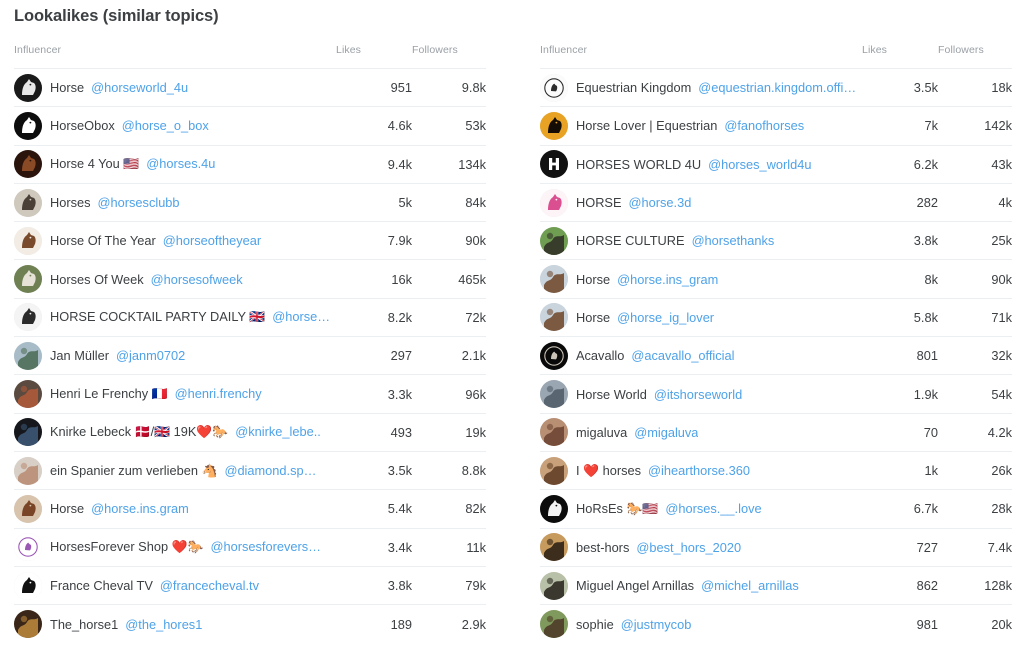 The height and width of the screenshot is (646, 1024). I want to click on table-row: Horse World @itshorseworld 1.9k 54k, so click(776, 394).